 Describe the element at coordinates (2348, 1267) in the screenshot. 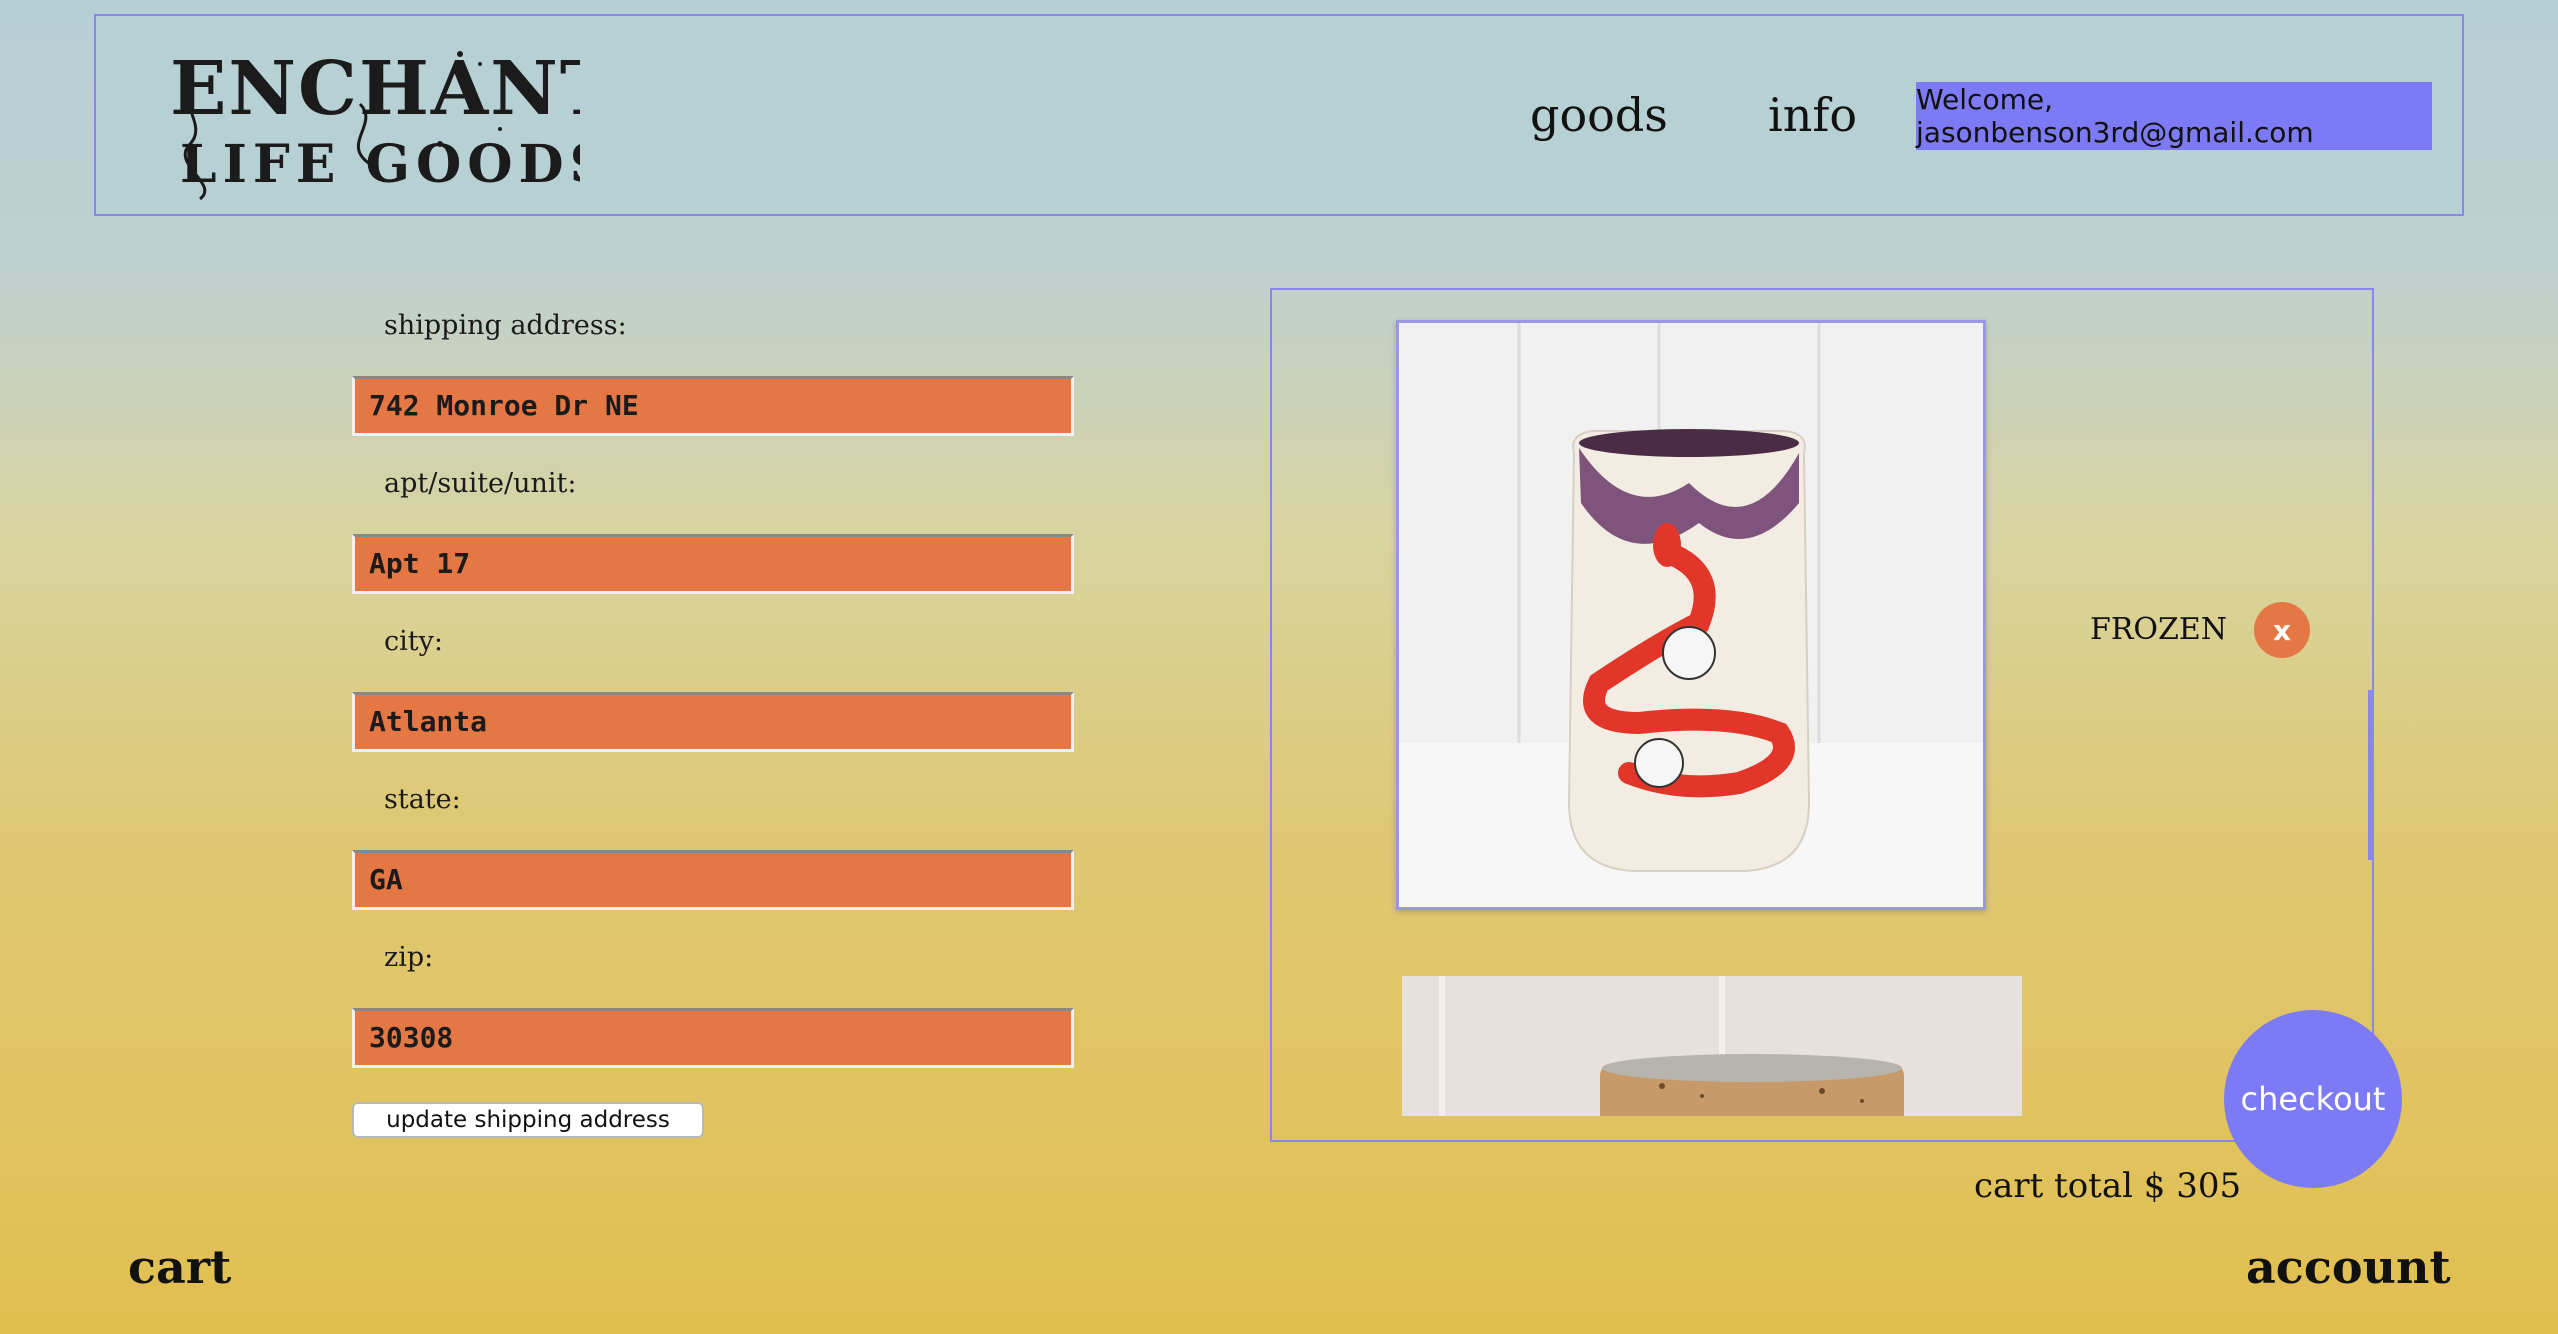

I see `footer-account-link: account` at that location.